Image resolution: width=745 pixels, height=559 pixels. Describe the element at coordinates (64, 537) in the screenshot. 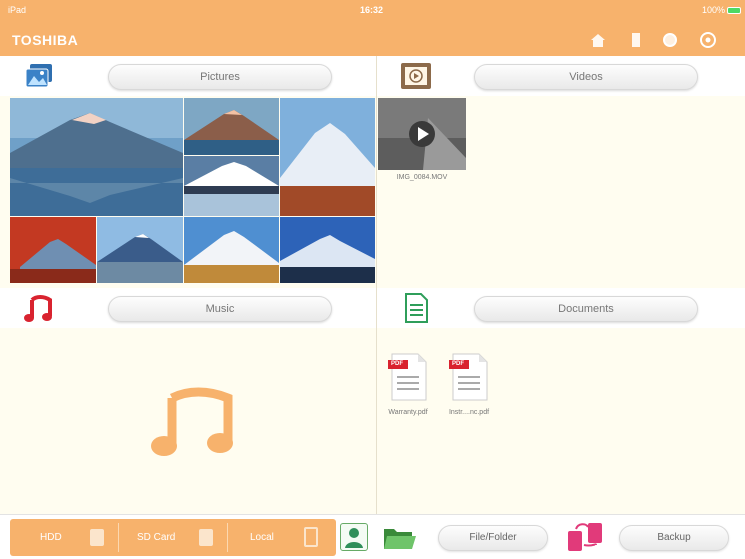

I see `tab-hdd: HDD` at that location.